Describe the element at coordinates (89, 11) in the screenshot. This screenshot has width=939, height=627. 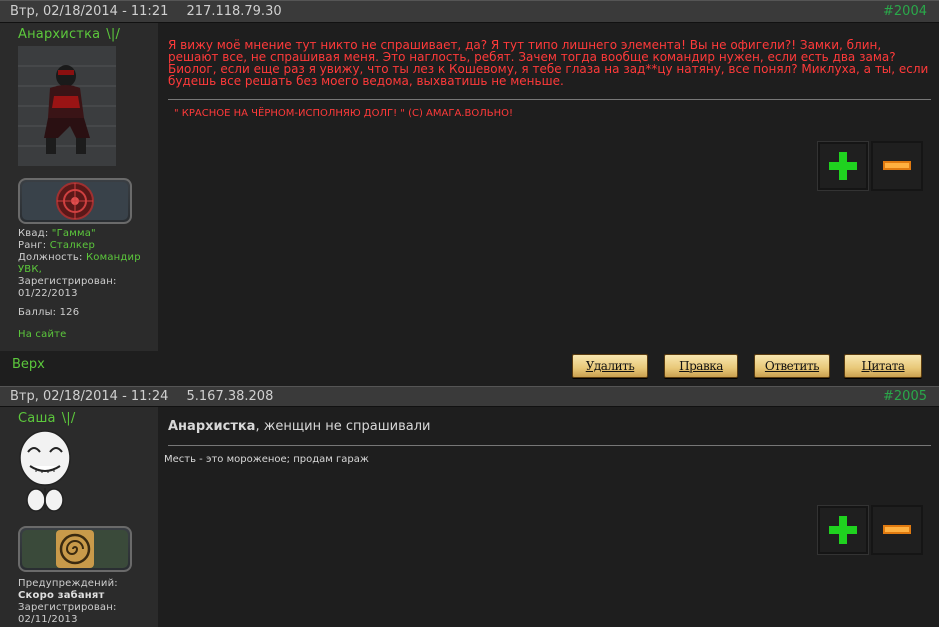
I see `post-date: Втр, 02/18/2014 - 11:21` at that location.